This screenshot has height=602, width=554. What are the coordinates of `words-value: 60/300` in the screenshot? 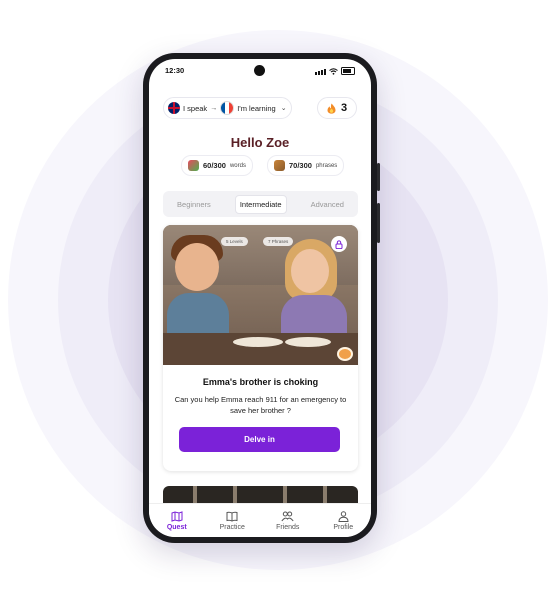 It's located at (214, 165).